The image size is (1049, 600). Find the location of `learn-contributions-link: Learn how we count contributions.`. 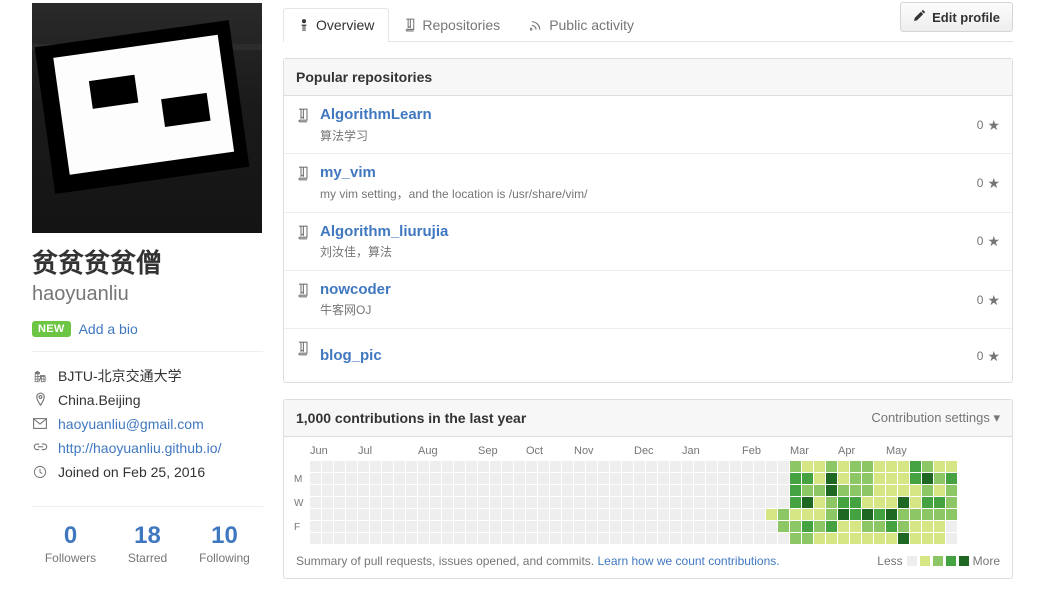

learn-contributions-link: Learn how we count contributions. is located at coordinates (688, 561).